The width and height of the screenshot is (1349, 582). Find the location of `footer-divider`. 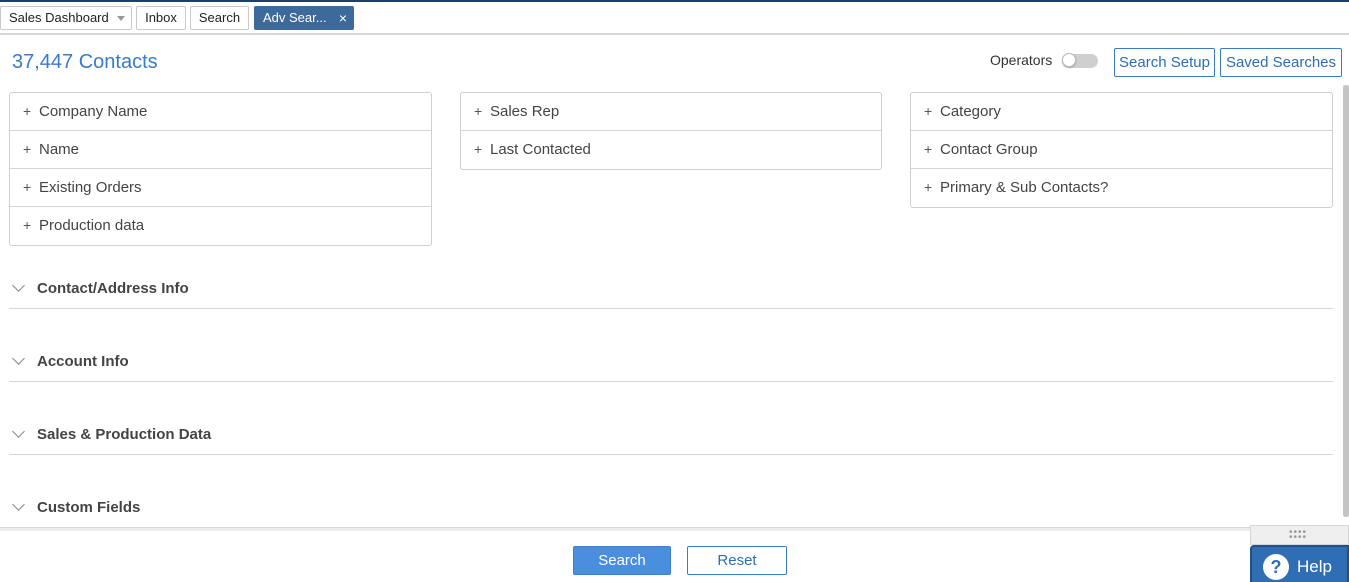

footer-divider is located at coordinates (674, 529).